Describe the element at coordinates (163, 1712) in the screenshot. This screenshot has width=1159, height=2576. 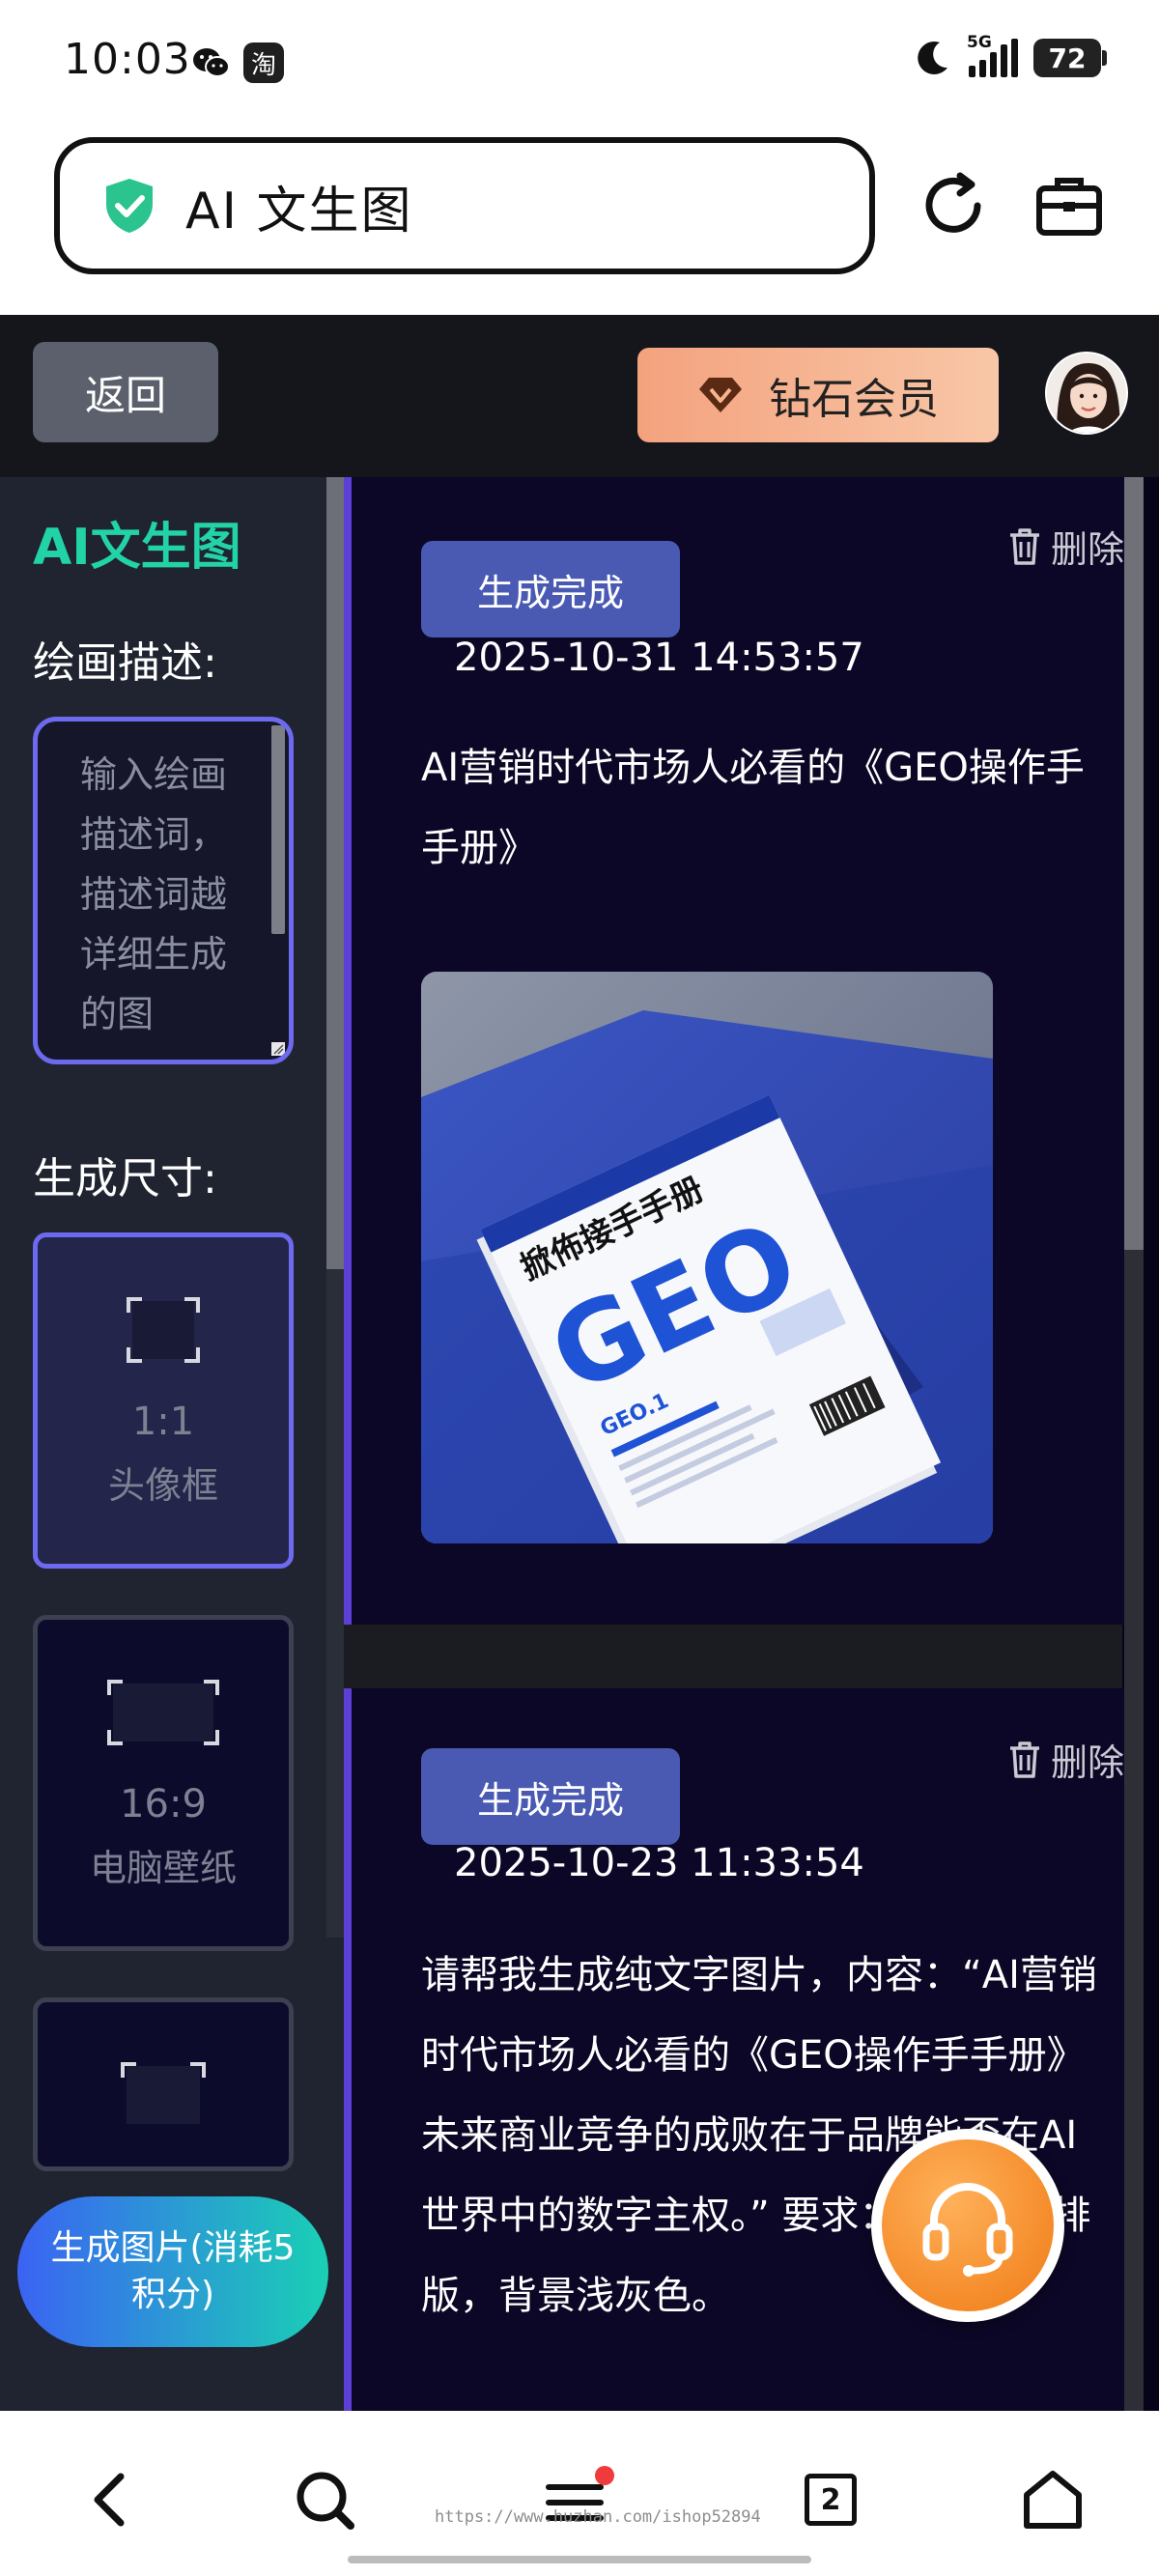
I see `wide-frame-icon` at that location.